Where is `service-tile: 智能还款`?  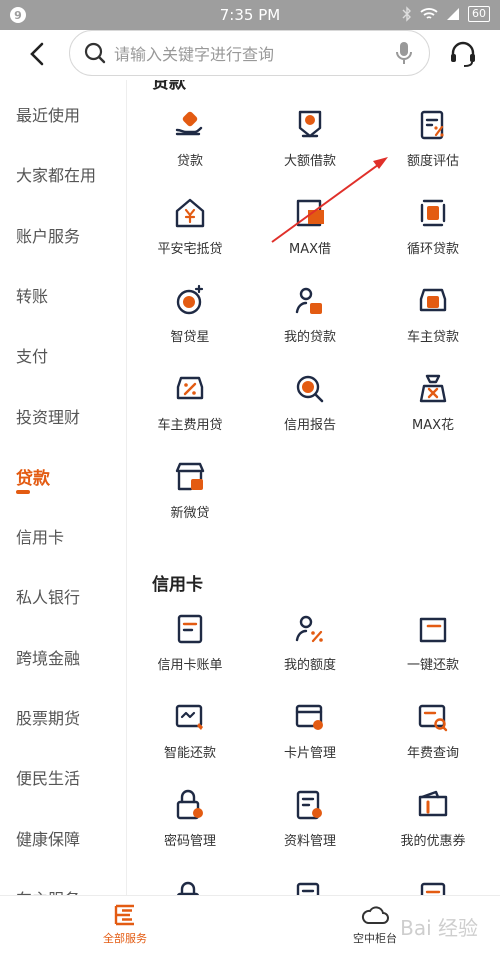 service-tile: 智能还款 is located at coordinates (190, 730).